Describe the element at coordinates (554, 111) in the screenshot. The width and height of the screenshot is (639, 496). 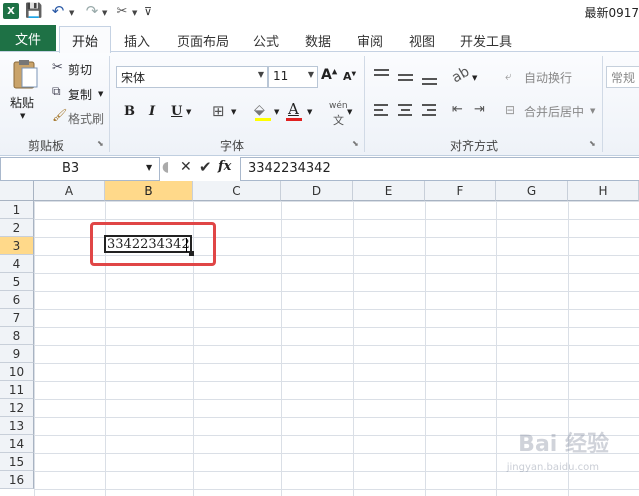
I see `merge-center-button: 合并后居中` at that location.